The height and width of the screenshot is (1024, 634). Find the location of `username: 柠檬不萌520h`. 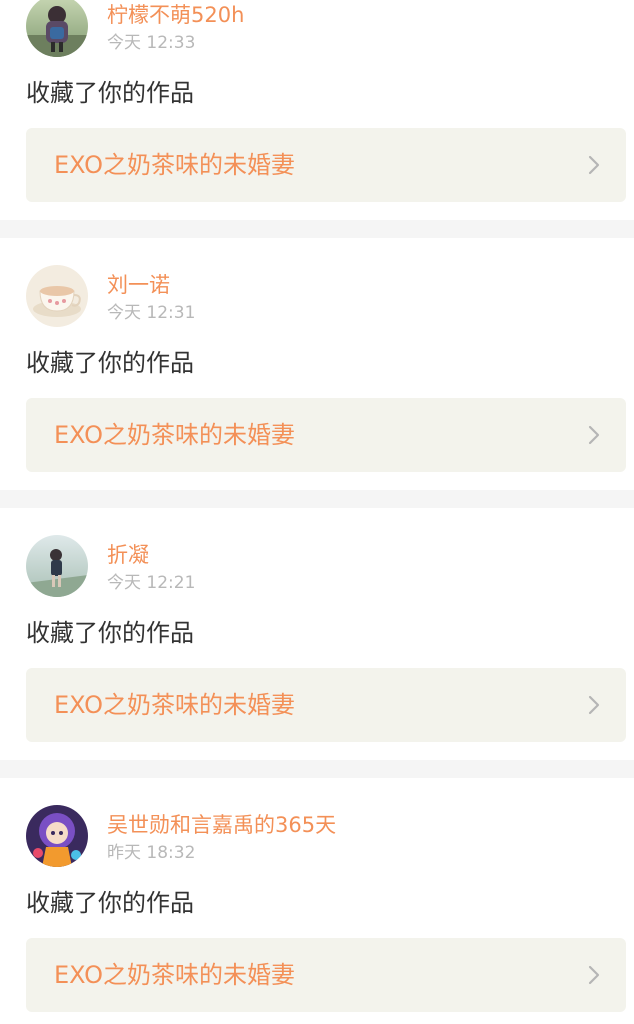

username: 柠檬不萌520h is located at coordinates (175, 15).